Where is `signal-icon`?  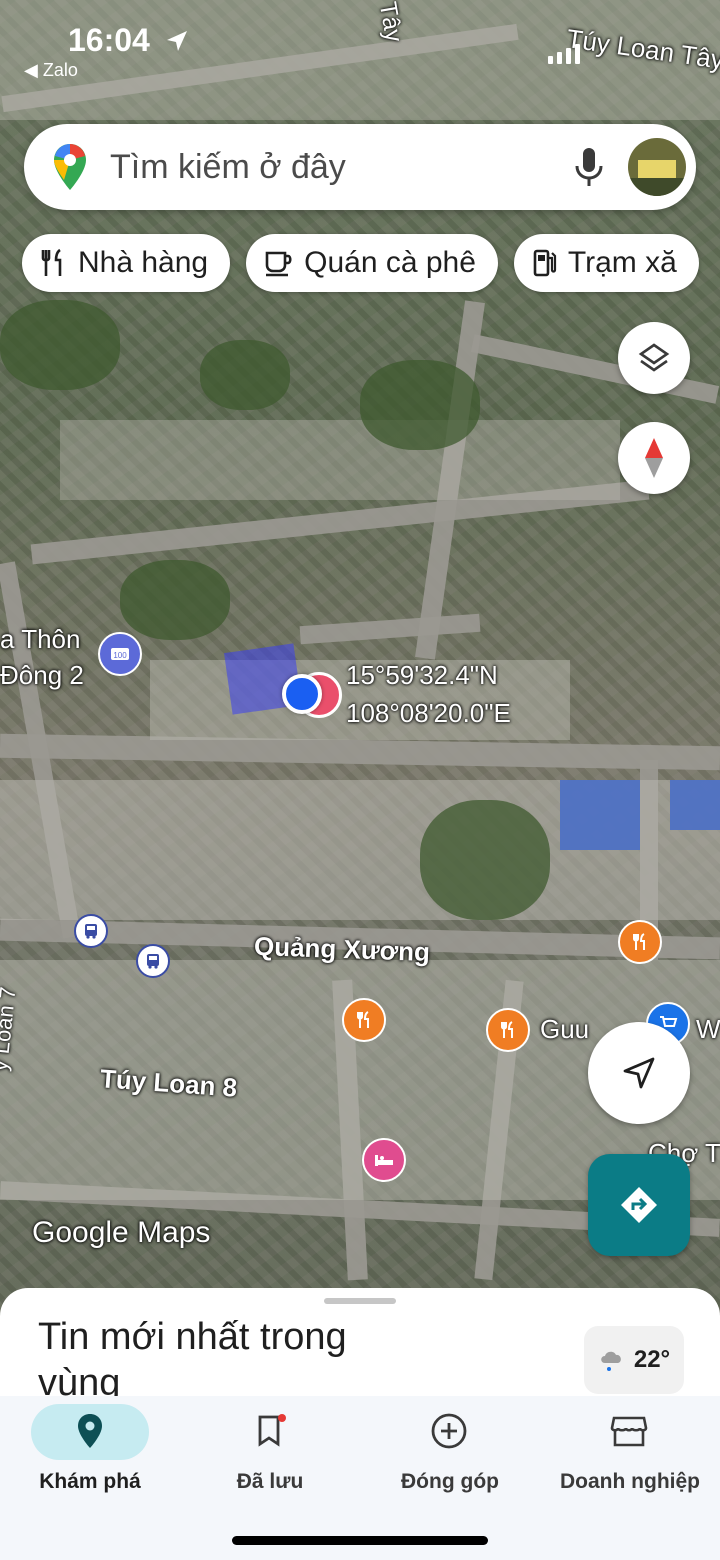 signal-icon is located at coordinates (564, 54).